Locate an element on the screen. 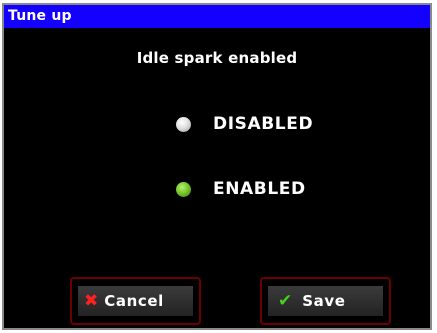 The height and width of the screenshot is (333, 437). save-button: ✔ Save is located at coordinates (325, 301).